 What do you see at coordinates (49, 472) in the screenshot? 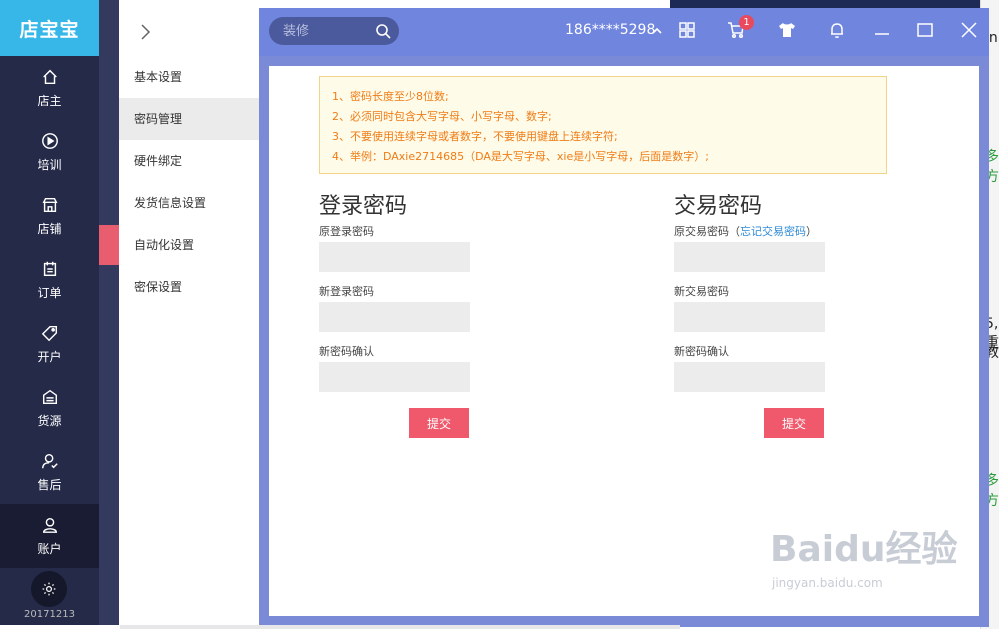
I see `nav-item-after-sales: 售后` at bounding box center [49, 472].